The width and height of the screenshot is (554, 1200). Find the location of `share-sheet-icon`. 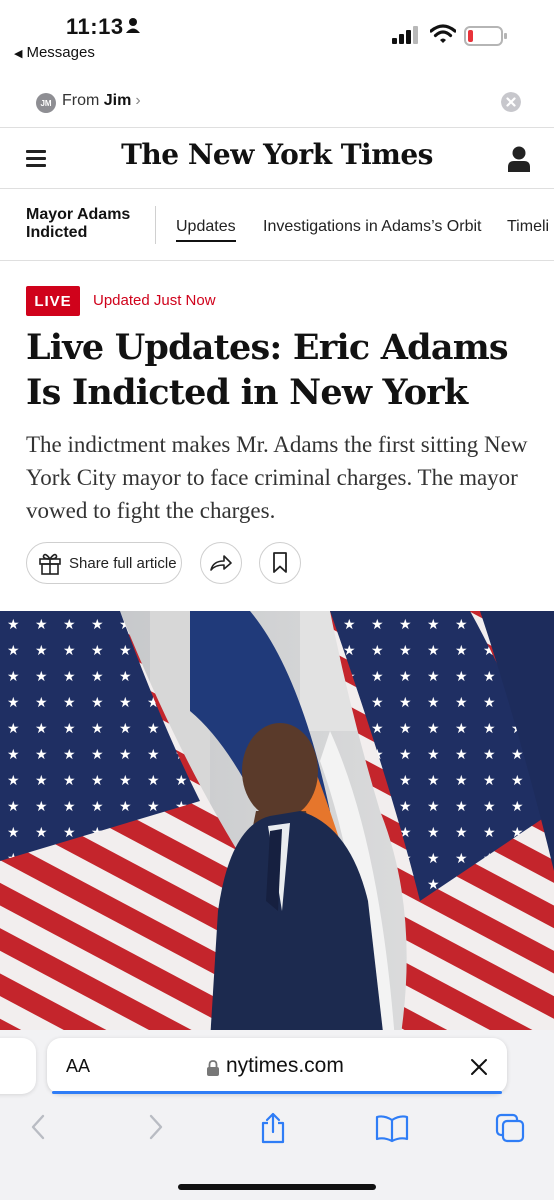

share-sheet-icon is located at coordinates (273, 1128).